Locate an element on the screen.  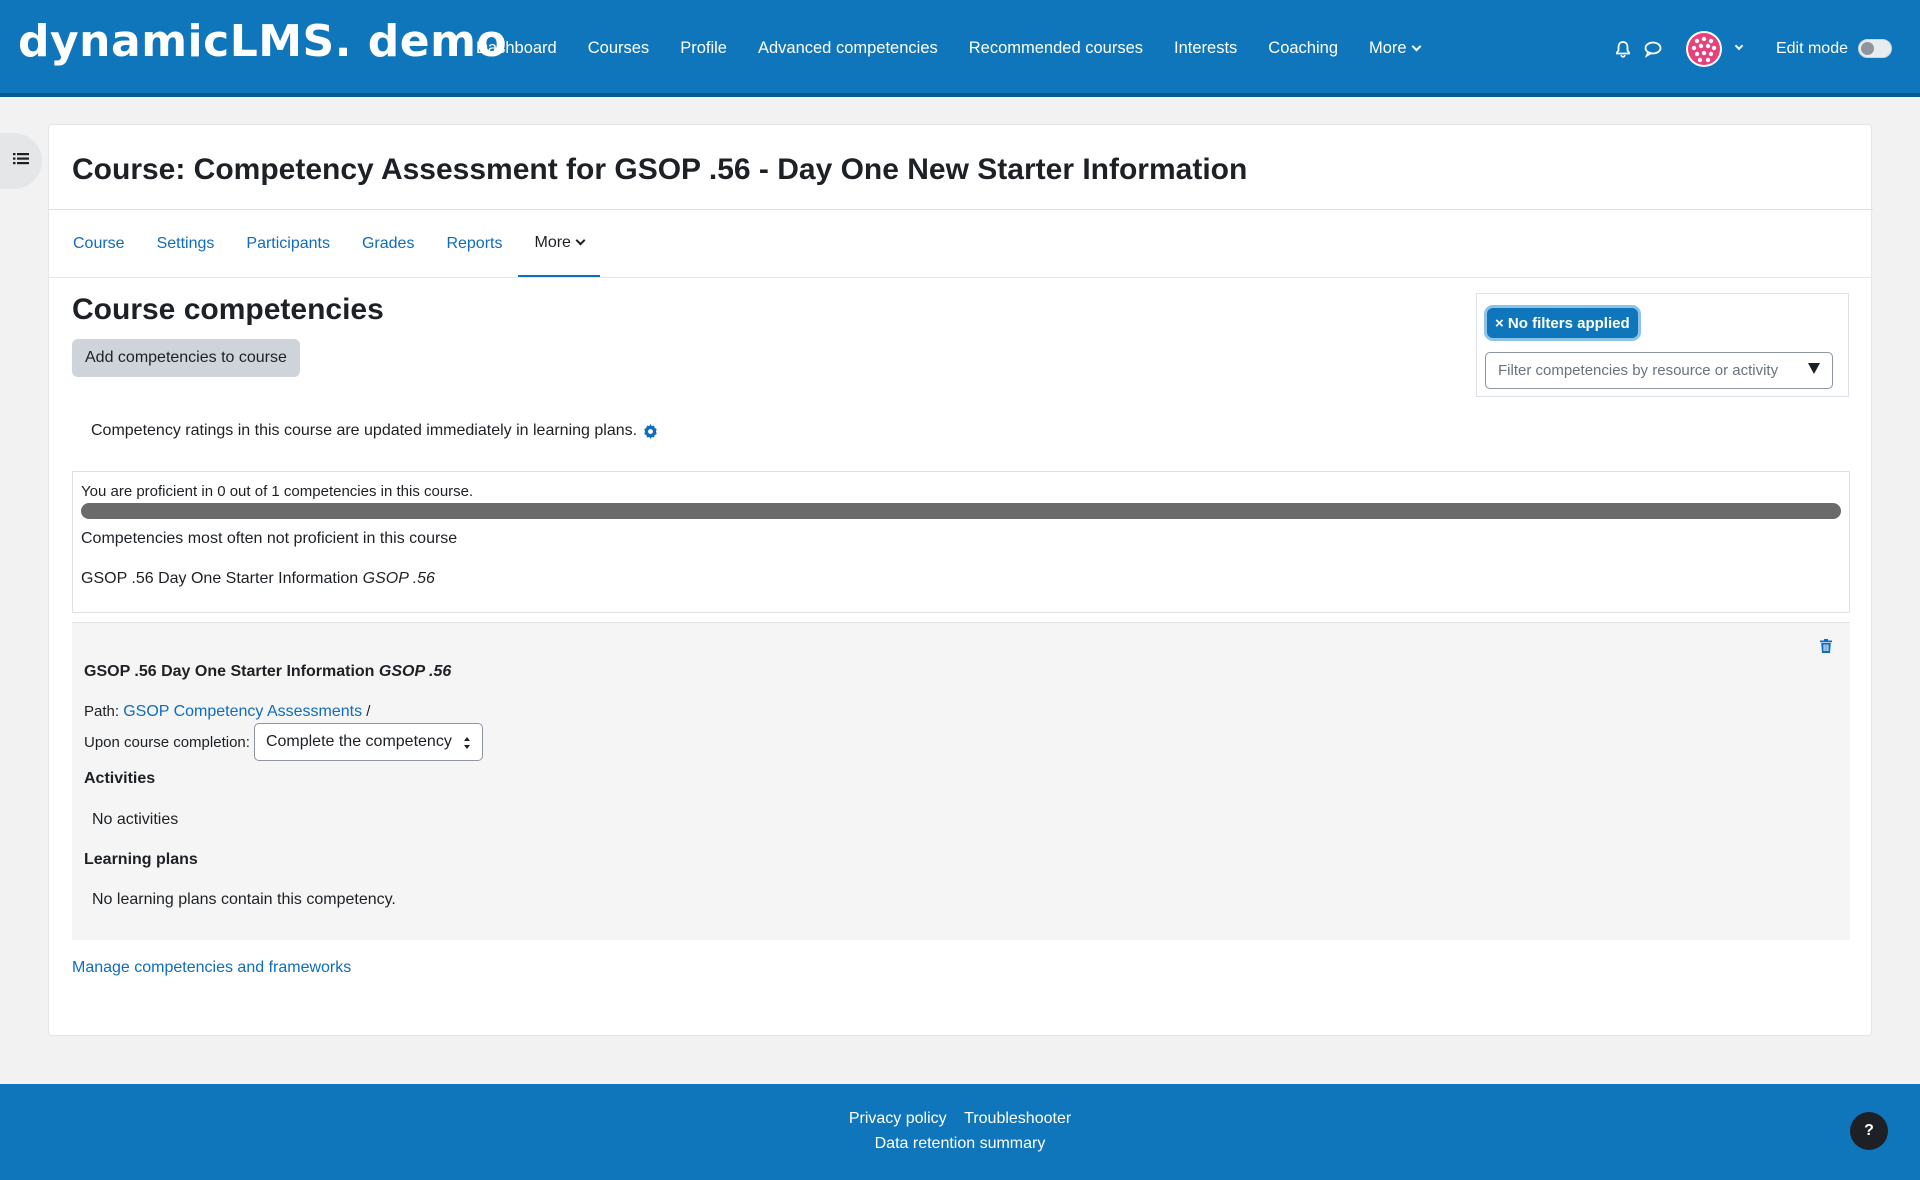
competency-id: GSOP .56 is located at coordinates (415, 671).